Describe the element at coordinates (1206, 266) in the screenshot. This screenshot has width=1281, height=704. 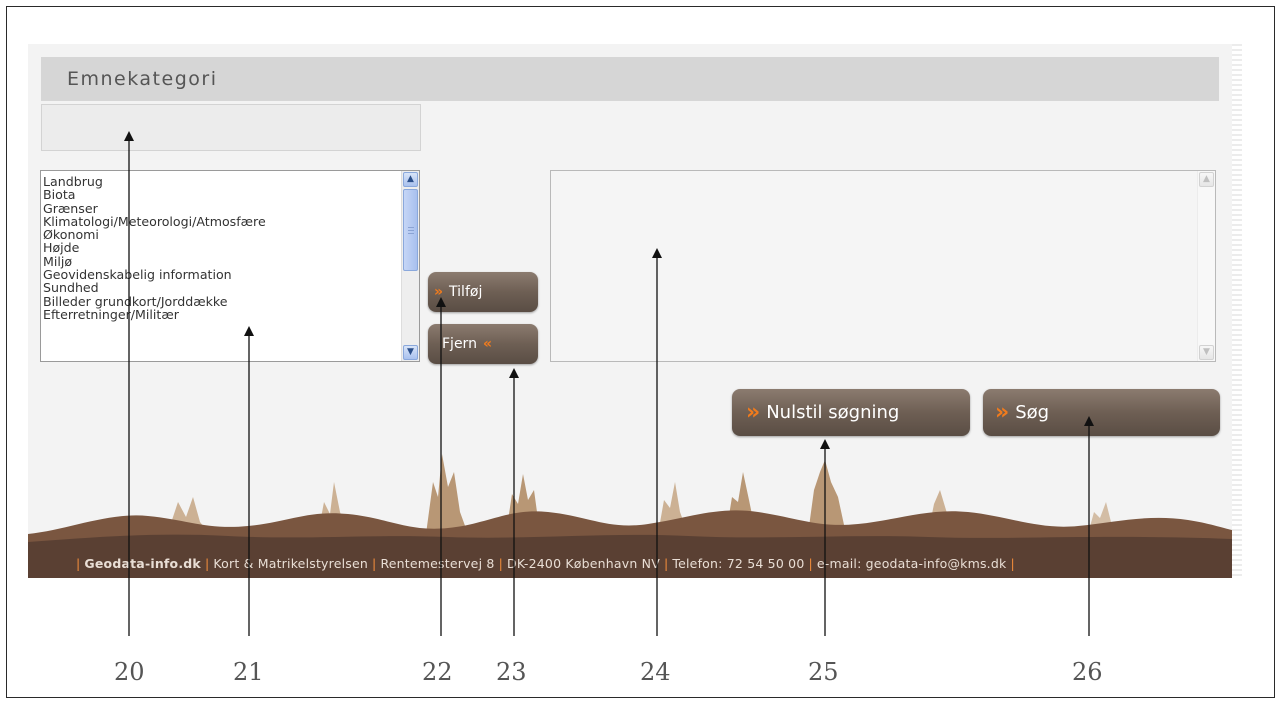
I see `selected-scrollbar: ▲ ▼` at that location.